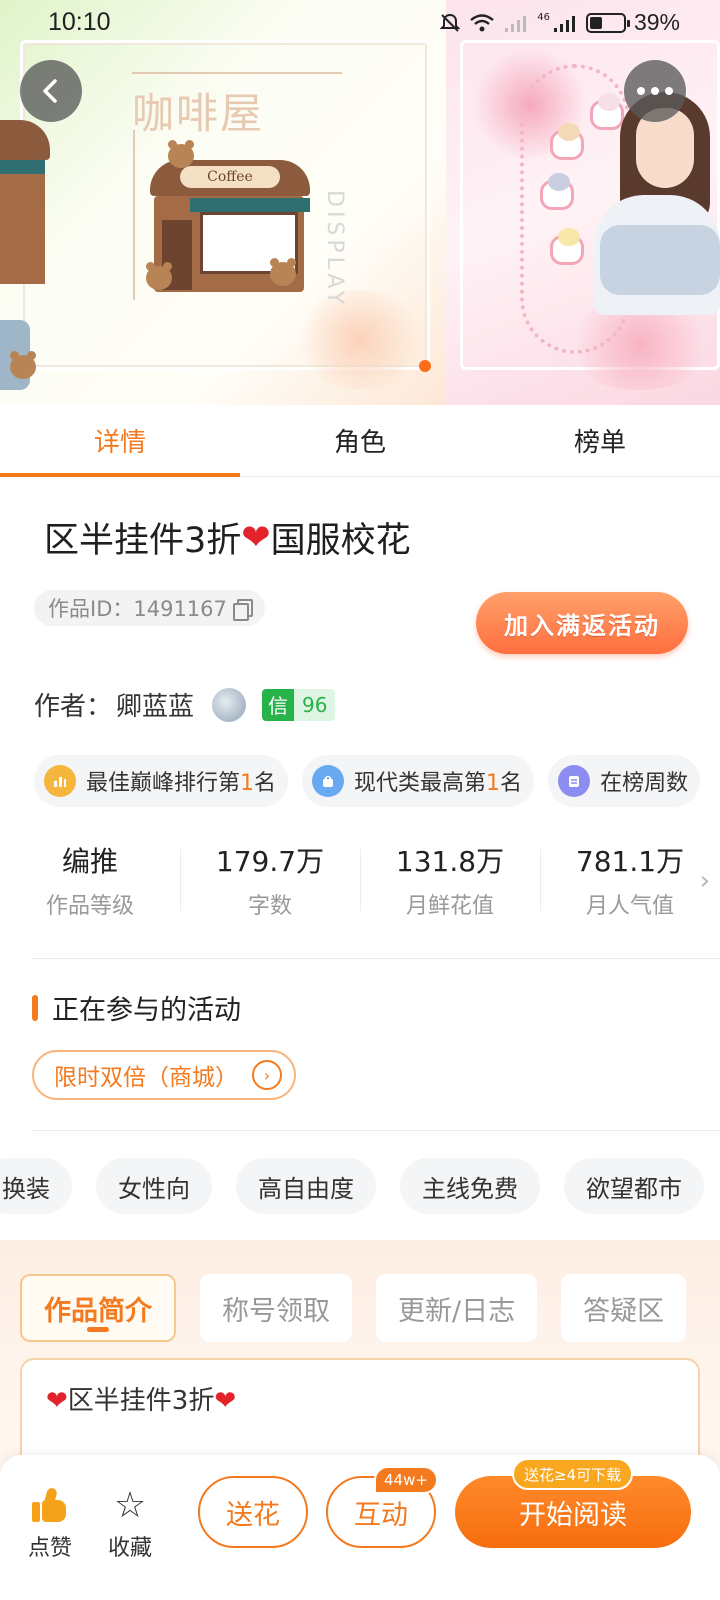 This screenshot has width=720, height=1600. I want to click on activity-pill: 限时双倍（商城） ›, so click(164, 1075).